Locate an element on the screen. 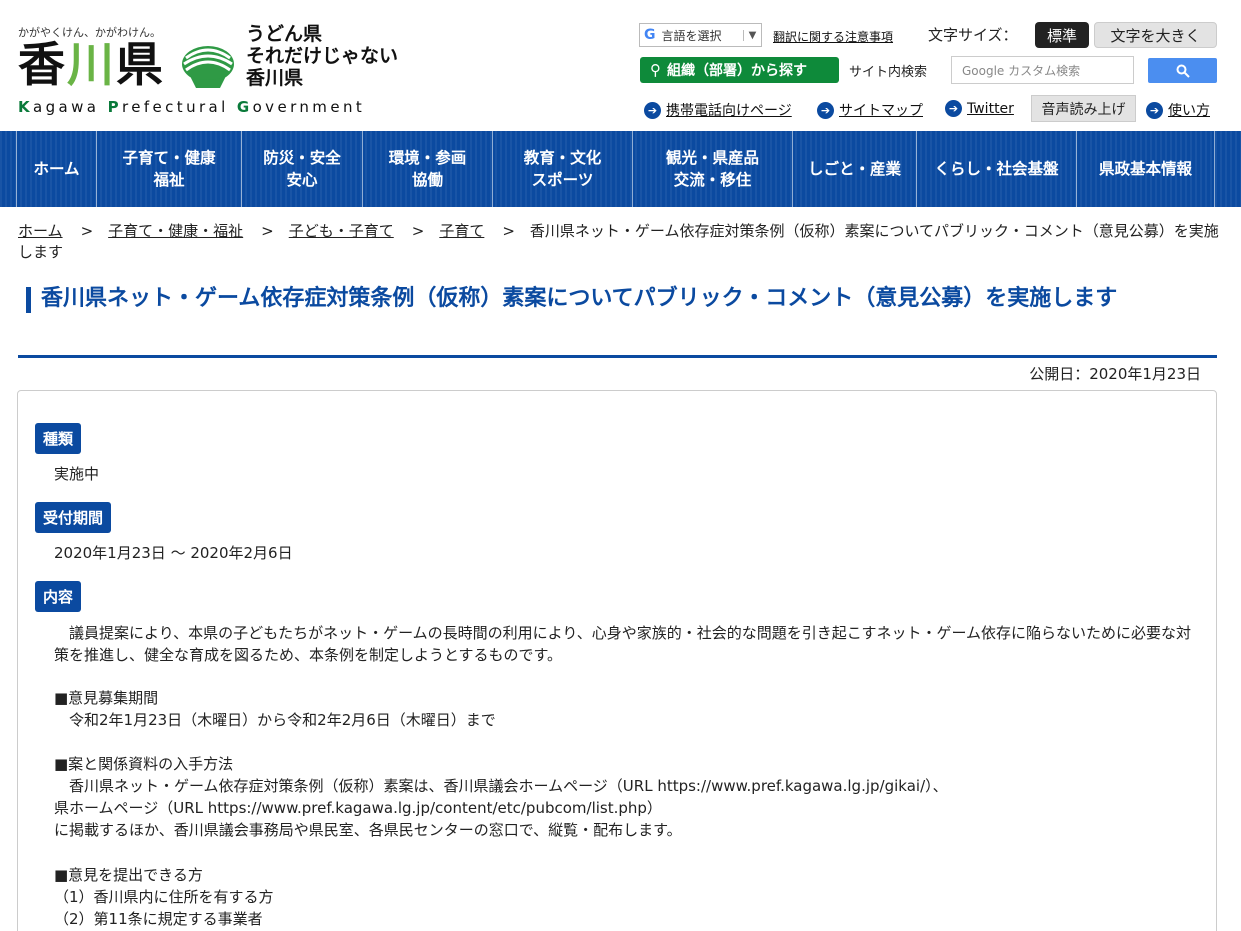 The height and width of the screenshot is (931, 1241). dropdown-arrow-icon: ▼ is located at coordinates (752, 35).